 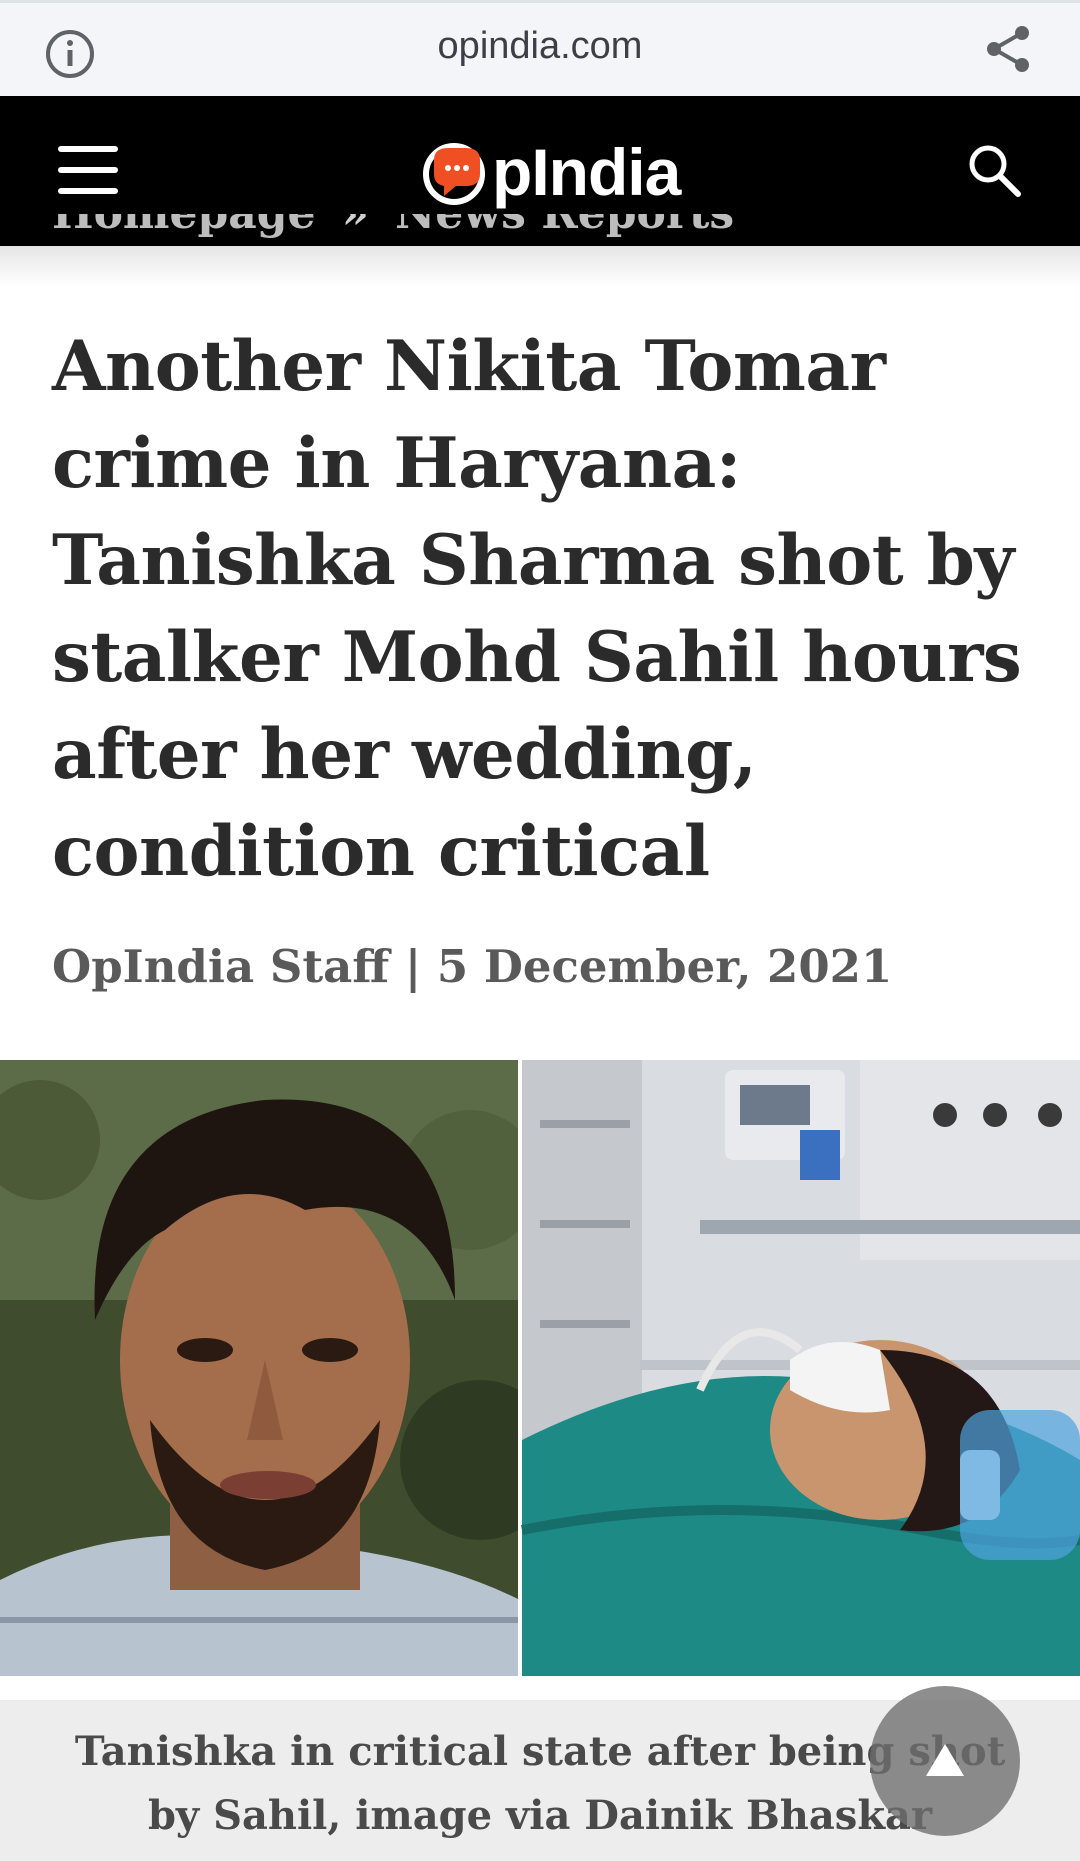 What do you see at coordinates (89, 170) in the screenshot?
I see `hamburger-menu-icon` at bounding box center [89, 170].